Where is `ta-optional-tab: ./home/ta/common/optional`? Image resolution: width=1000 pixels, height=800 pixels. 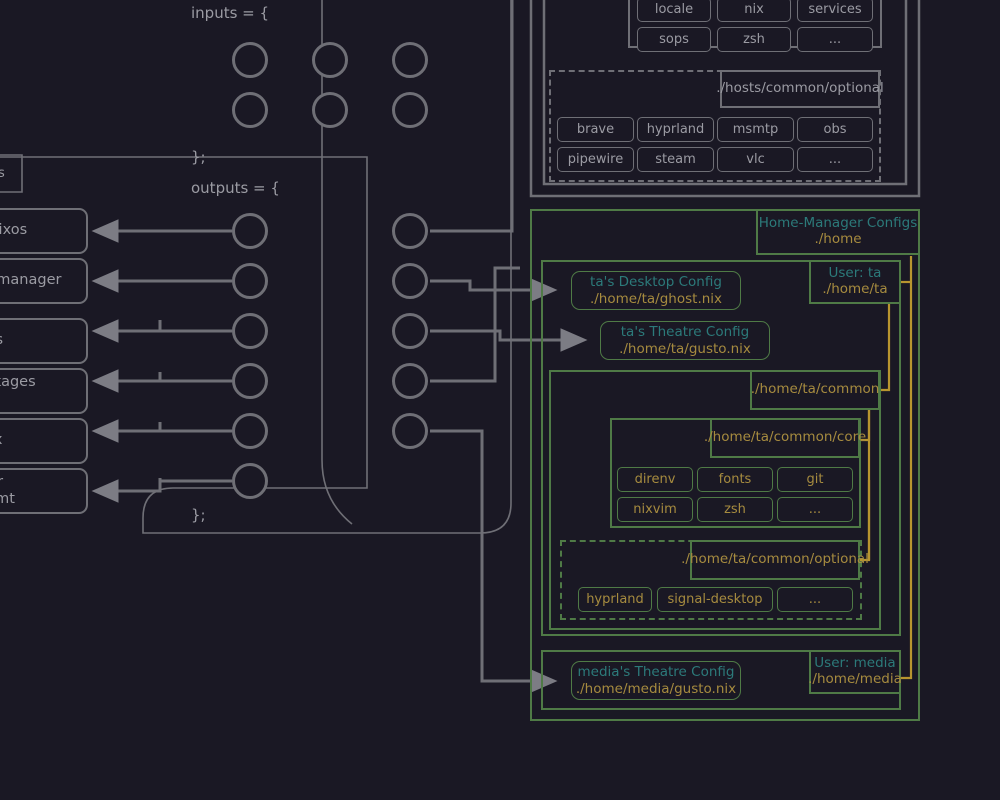
ta-optional-tab: ./home/ta/common/optional is located at coordinates (775, 560).